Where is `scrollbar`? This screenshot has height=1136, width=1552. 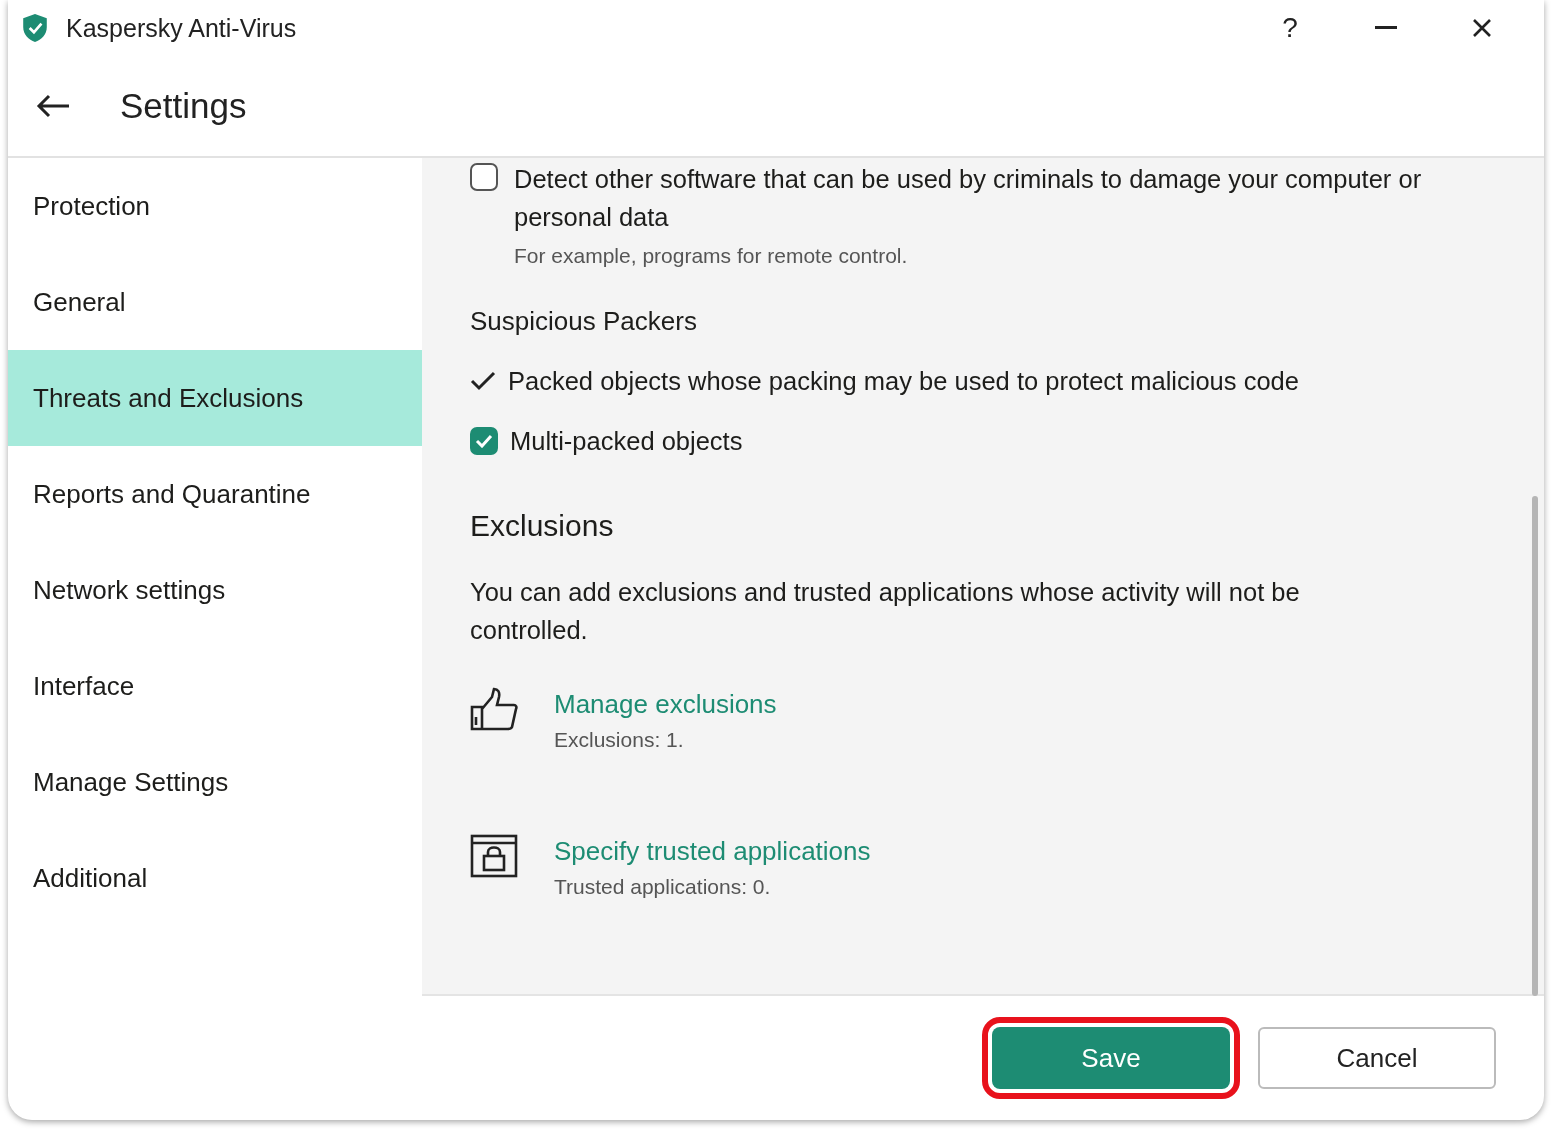 scrollbar is located at coordinates (1535, 746).